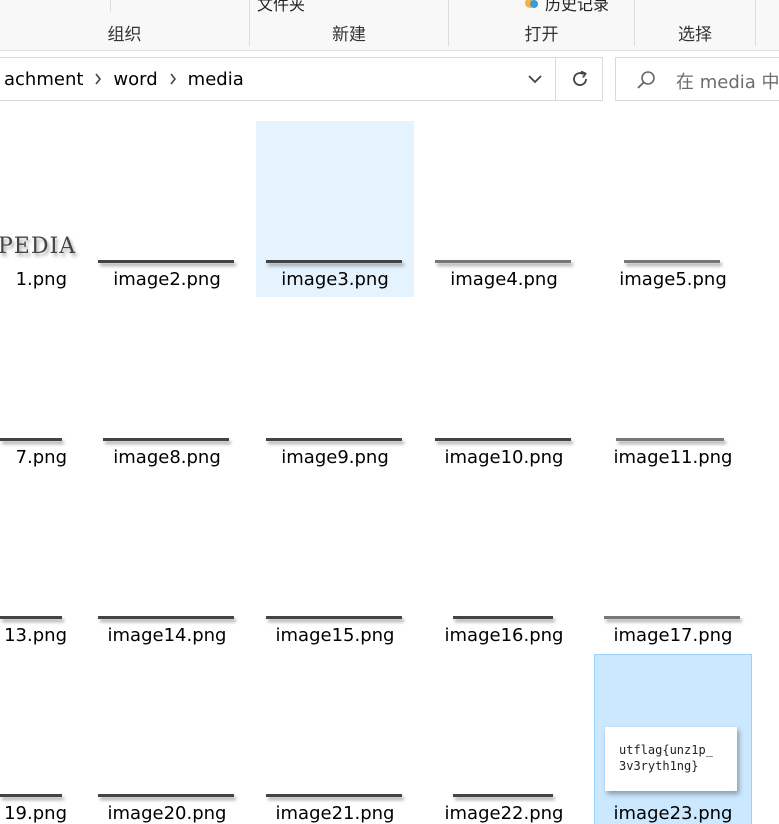  Describe the element at coordinates (673, 279) in the screenshot. I see `file-name: image5.png` at that location.